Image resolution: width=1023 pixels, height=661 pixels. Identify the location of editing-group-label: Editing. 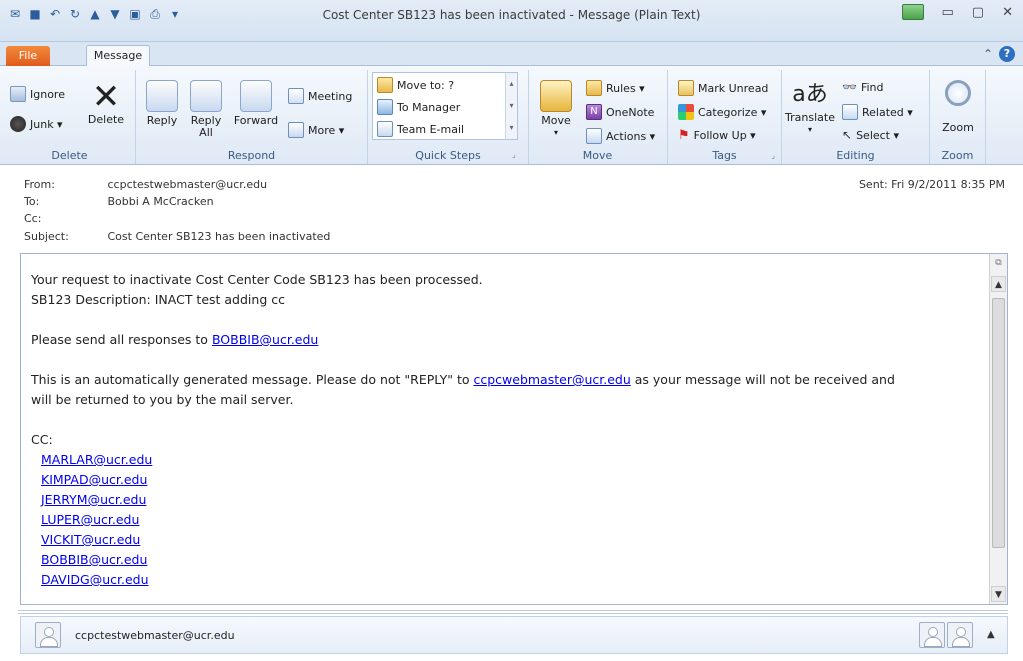
(855, 155).